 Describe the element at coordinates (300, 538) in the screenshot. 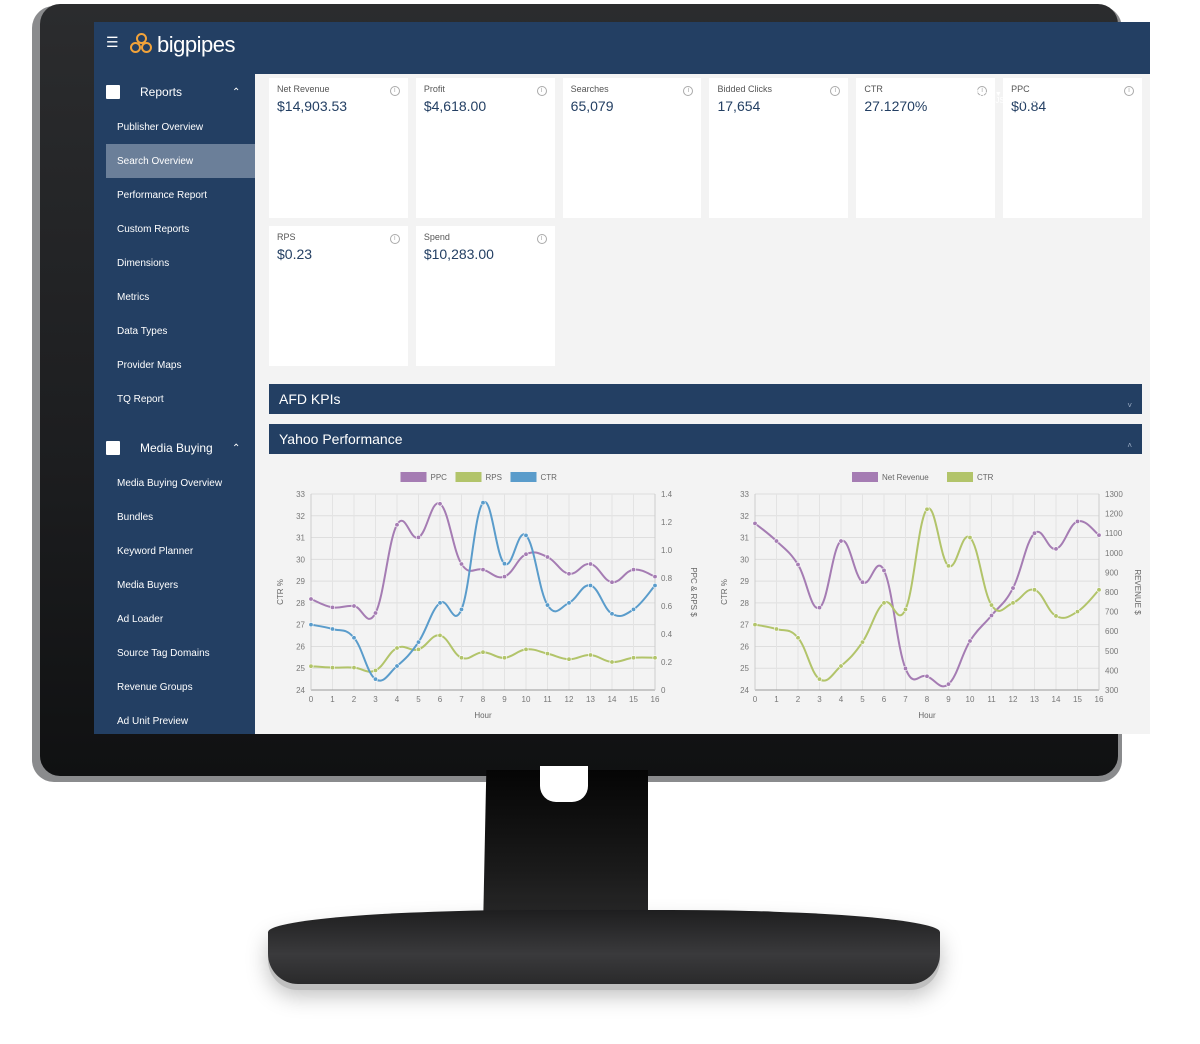

I see `y-tick-label: 31` at that location.